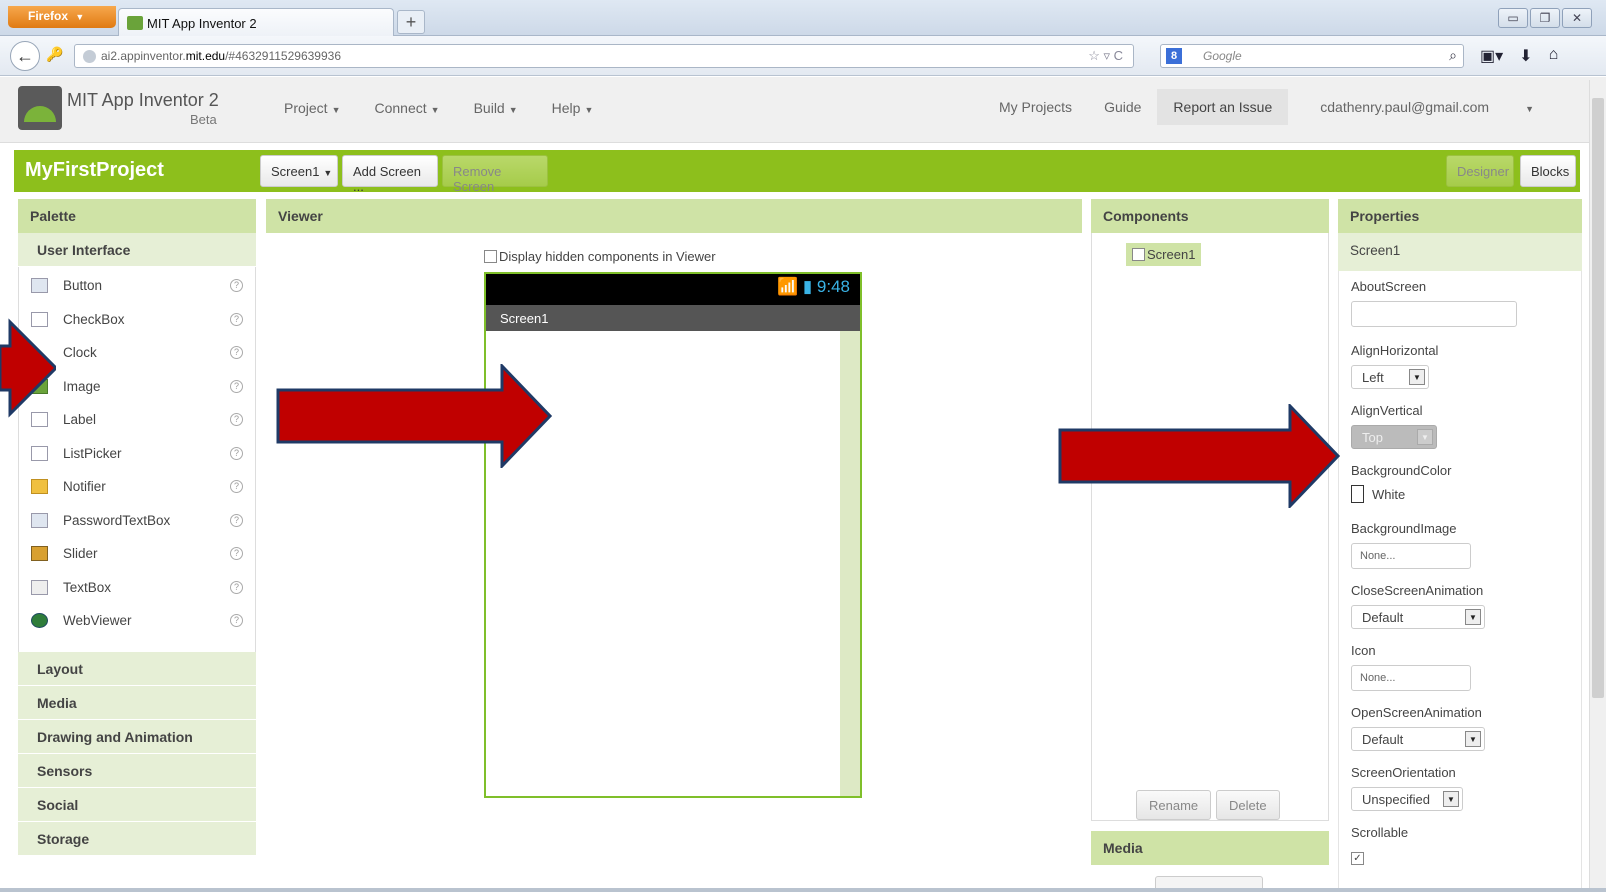 The width and height of the screenshot is (1606, 892). Describe the element at coordinates (295, 171) in the screenshot. I see `screen-select-label: Screen1` at that location.